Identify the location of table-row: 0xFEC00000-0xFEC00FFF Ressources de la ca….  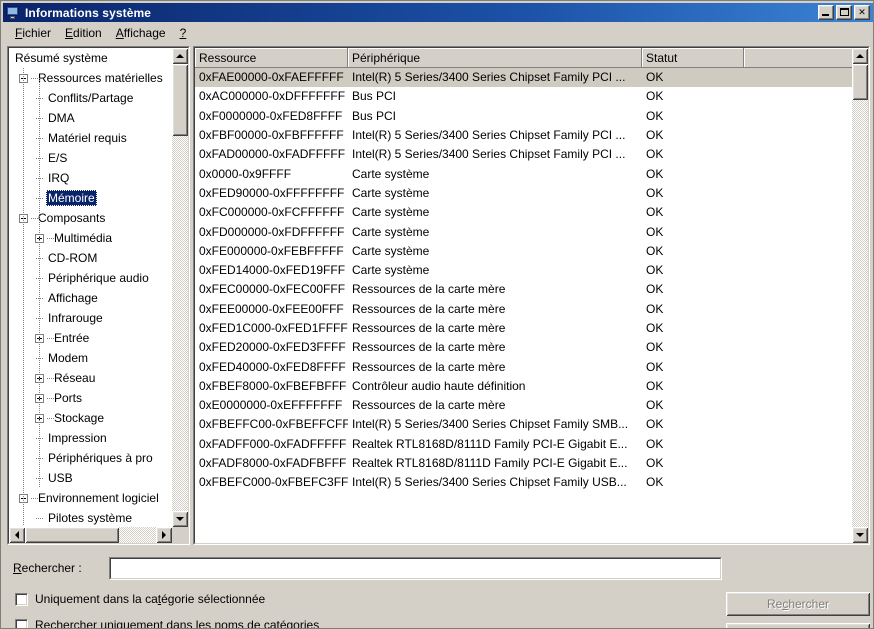
(524, 289).